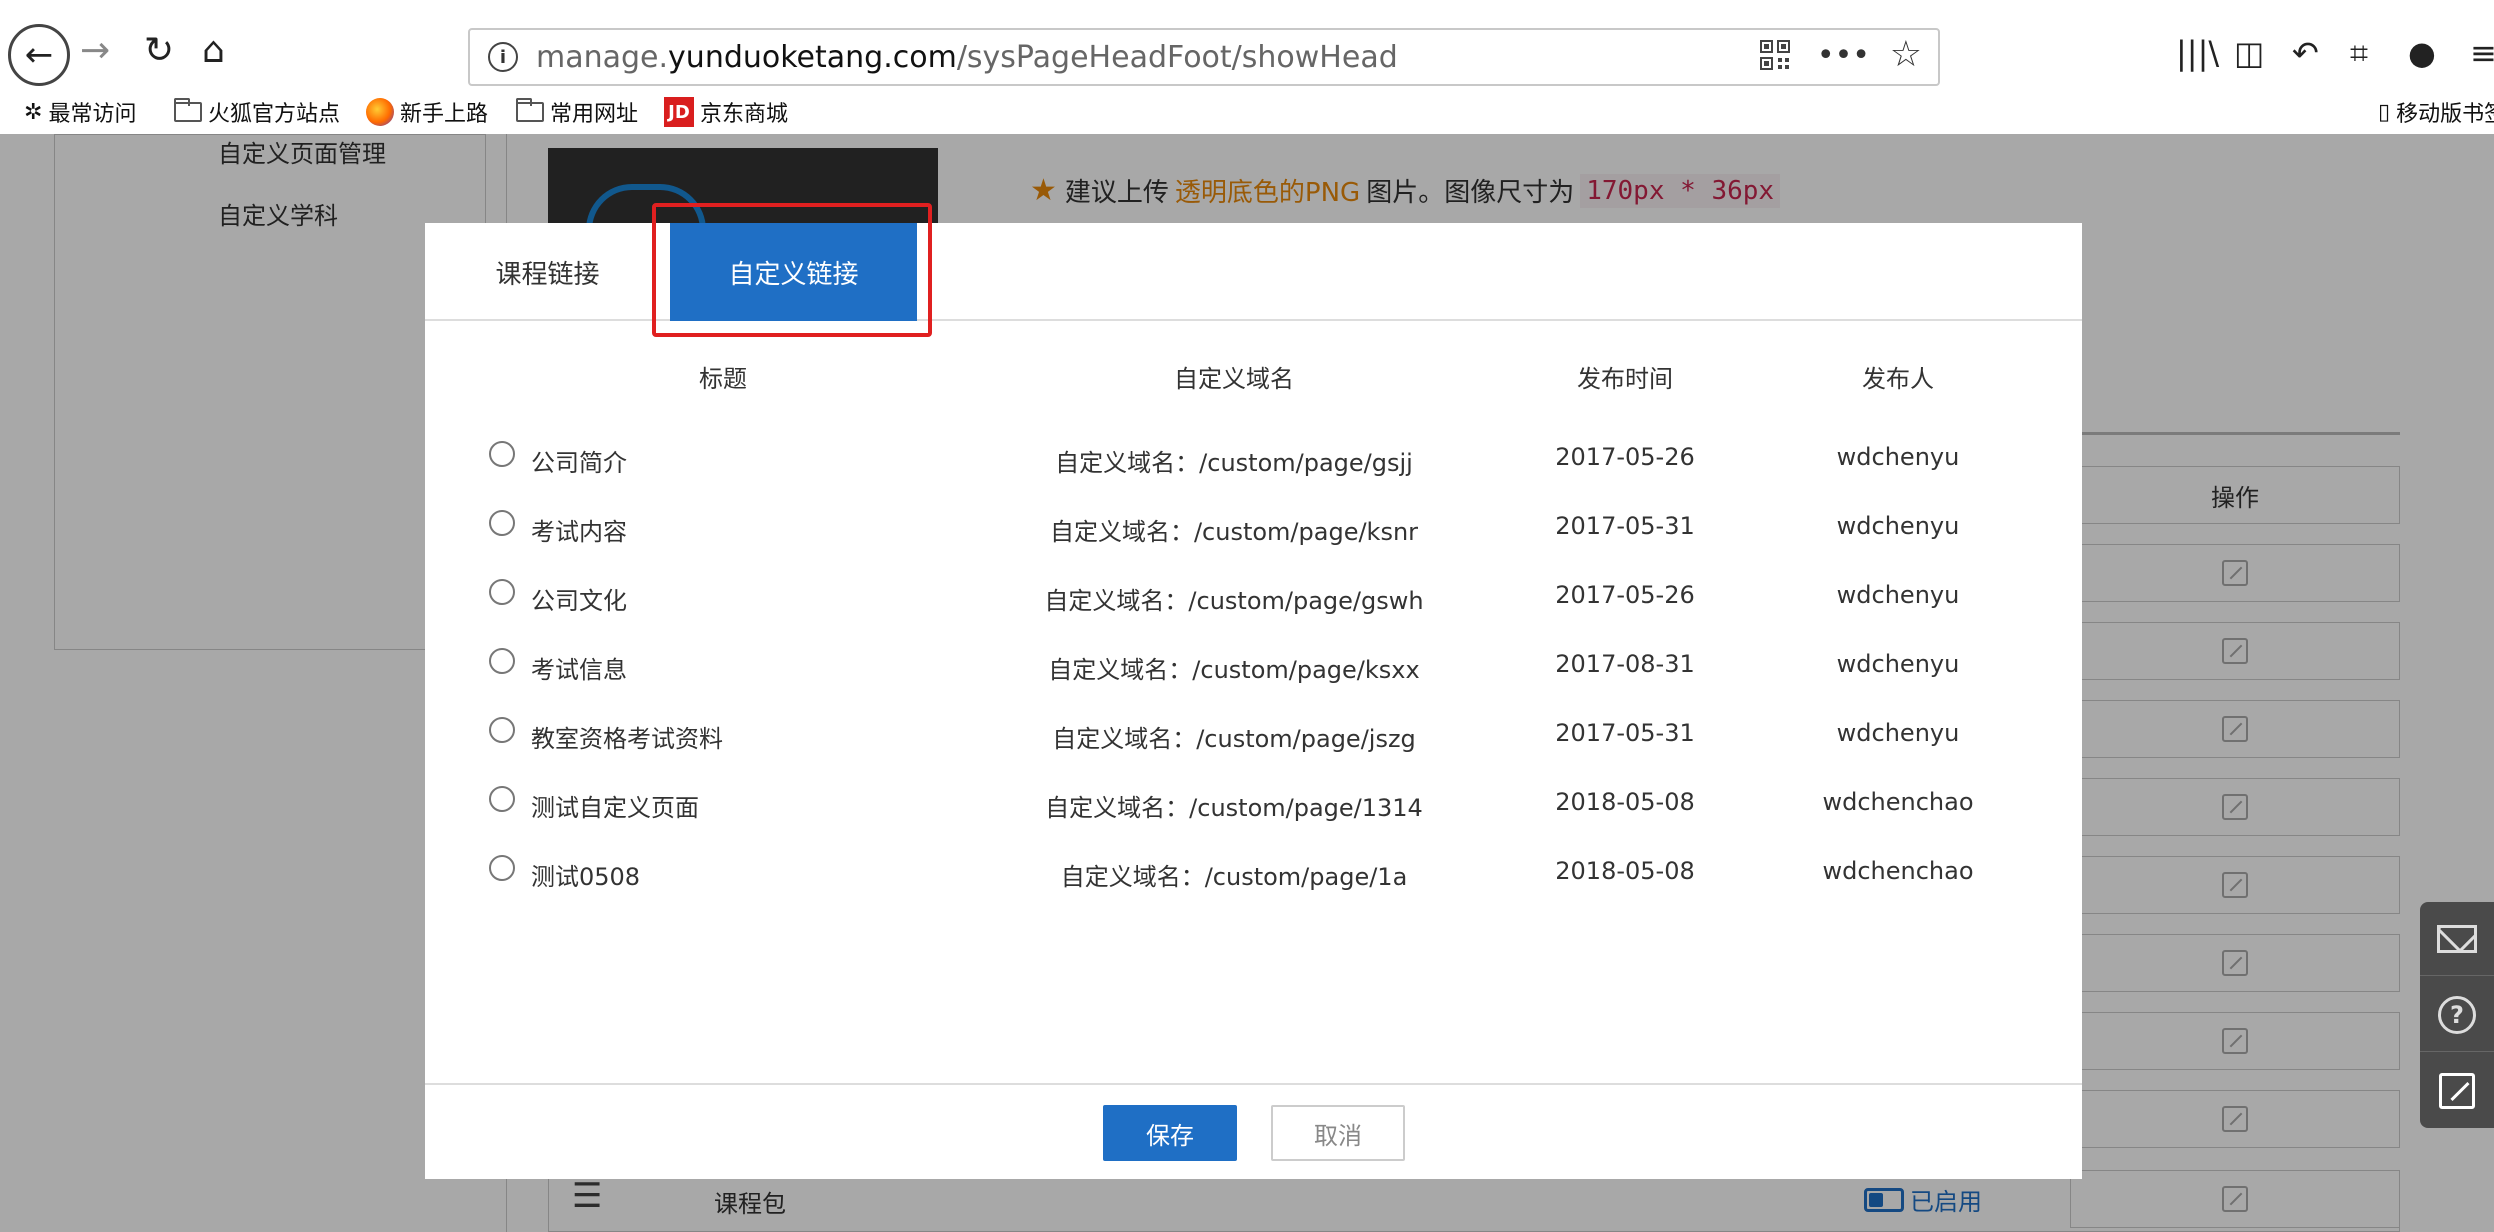 This screenshot has width=2494, height=1232. What do you see at coordinates (2197, 53) in the screenshot?
I see `library-icon: |||\` at bounding box center [2197, 53].